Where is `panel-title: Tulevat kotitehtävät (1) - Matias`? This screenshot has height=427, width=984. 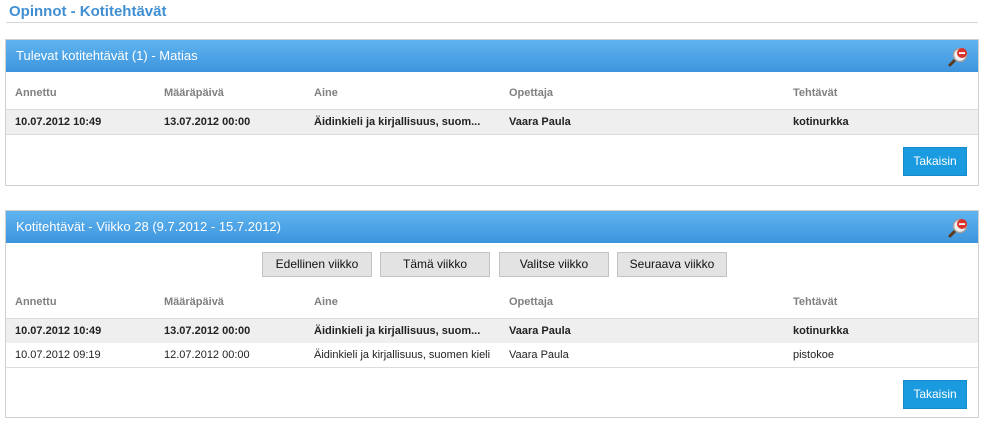
panel-title: Tulevat kotitehtävät (1) - Matias is located at coordinates (107, 55).